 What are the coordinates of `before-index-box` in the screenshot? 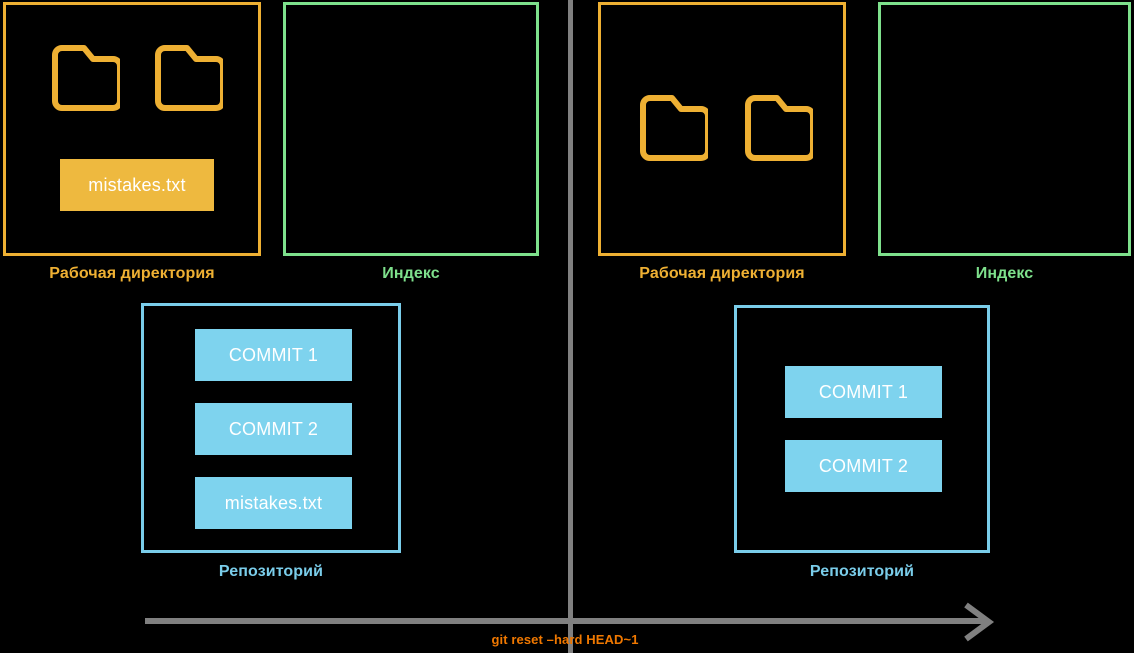 It's located at (411, 129).